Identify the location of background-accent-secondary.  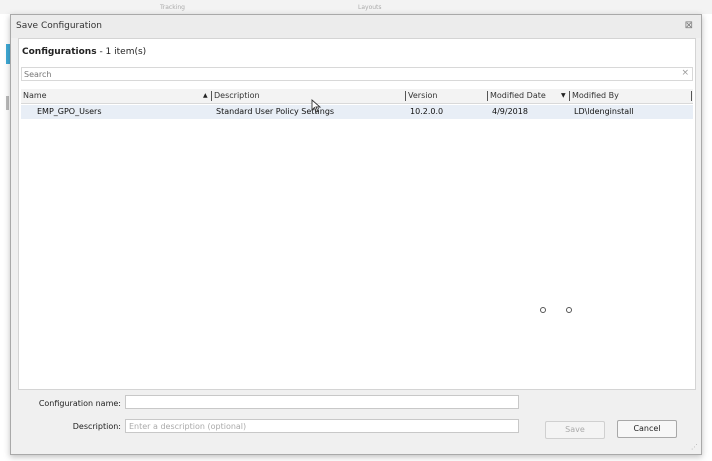
(7, 103).